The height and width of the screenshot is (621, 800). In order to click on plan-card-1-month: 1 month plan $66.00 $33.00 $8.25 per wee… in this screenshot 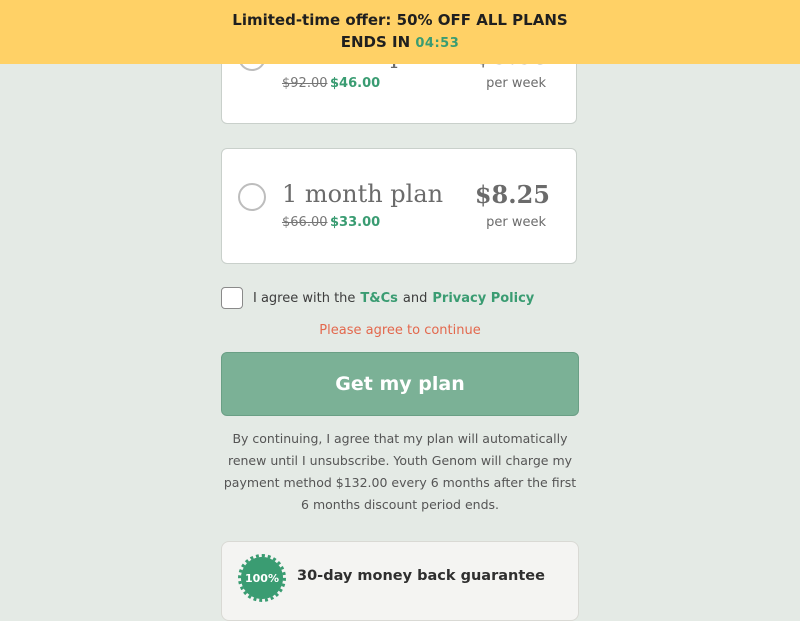, I will do `click(399, 206)`.